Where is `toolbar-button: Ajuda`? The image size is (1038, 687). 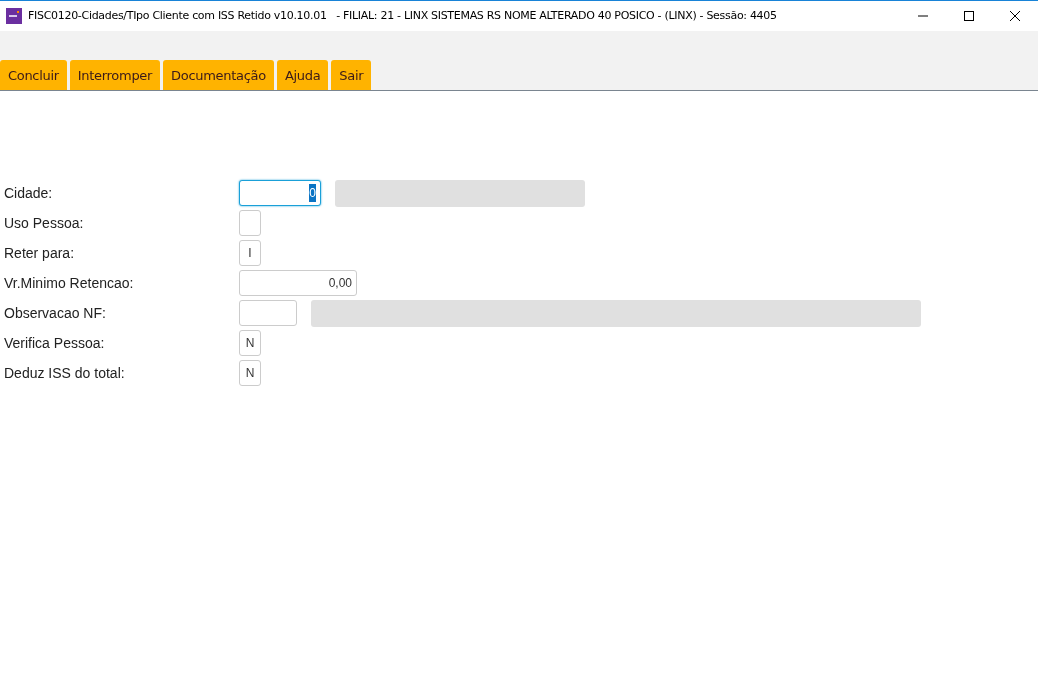 toolbar-button: Ajuda is located at coordinates (302, 75).